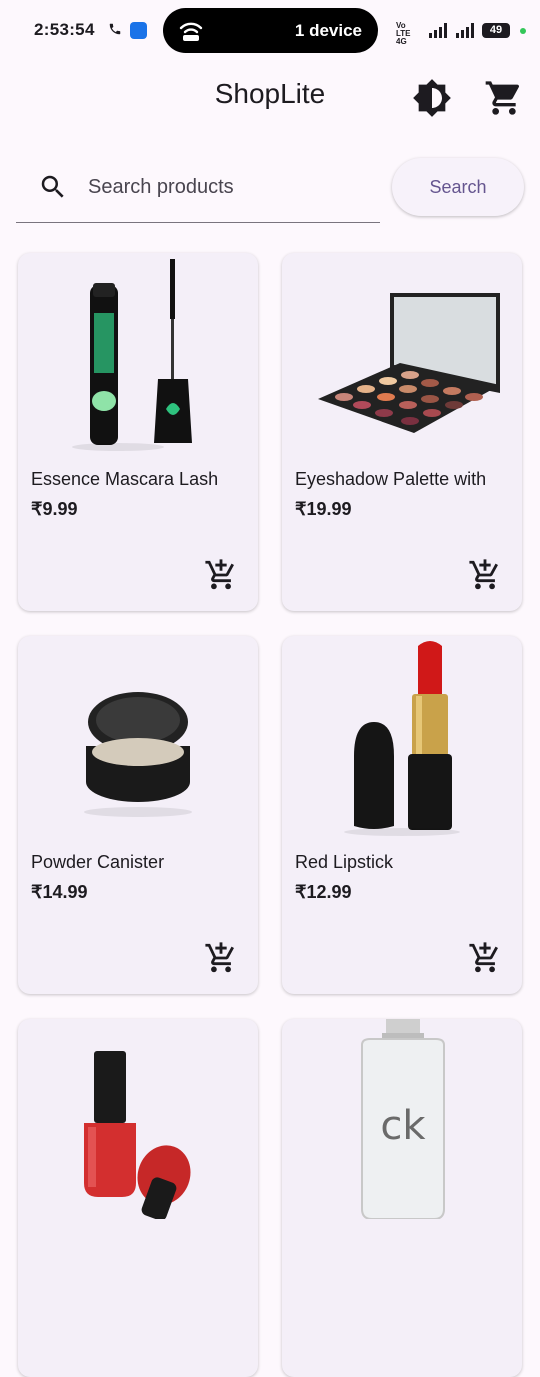 This screenshot has width=540, height=1377. What do you see at coordinates (228, 187) in the screenshot?
I see `search-input` at bounding box center [228, 187].